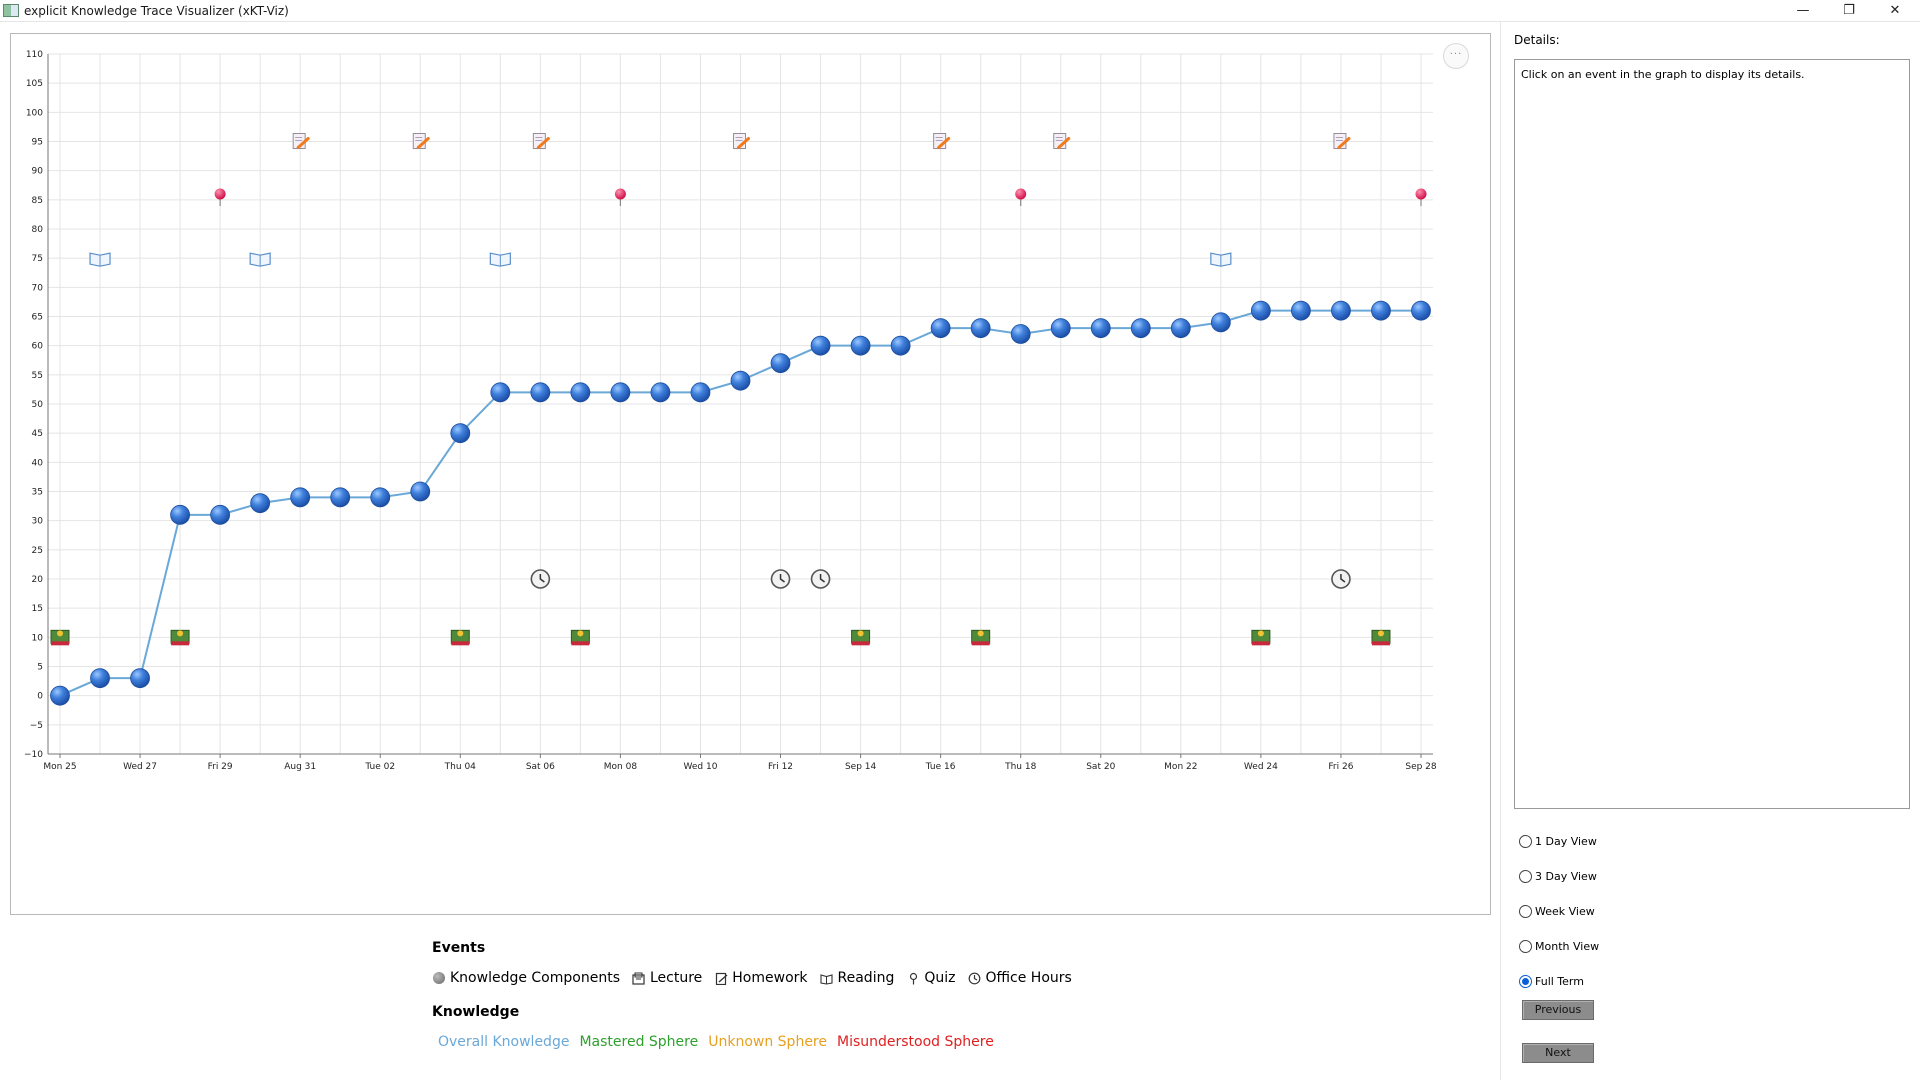 This screenshot has width=1920, height=1080. What do you see at coordinates (40, 697) in the screenshot?
I see `y-tick-label: 0` at bounding box center [40, 697].